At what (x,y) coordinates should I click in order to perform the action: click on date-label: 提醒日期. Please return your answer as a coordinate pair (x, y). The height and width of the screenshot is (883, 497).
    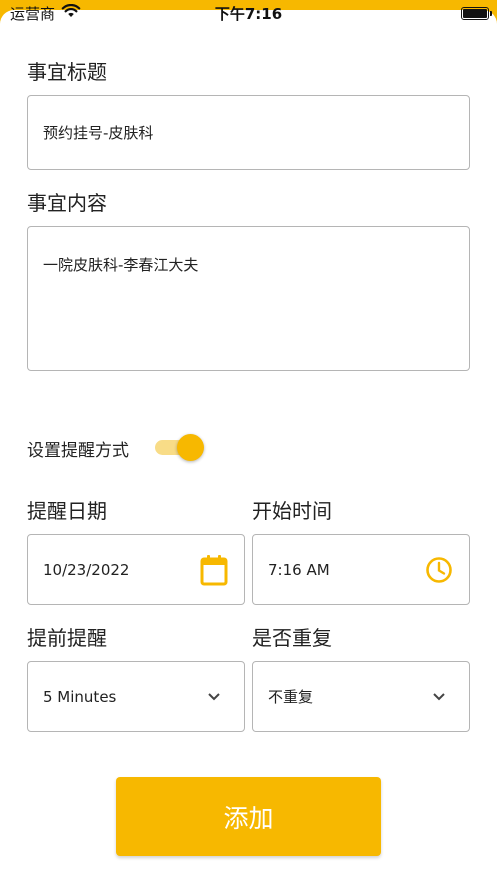
    Looking at the image, I should click on (67, 511).